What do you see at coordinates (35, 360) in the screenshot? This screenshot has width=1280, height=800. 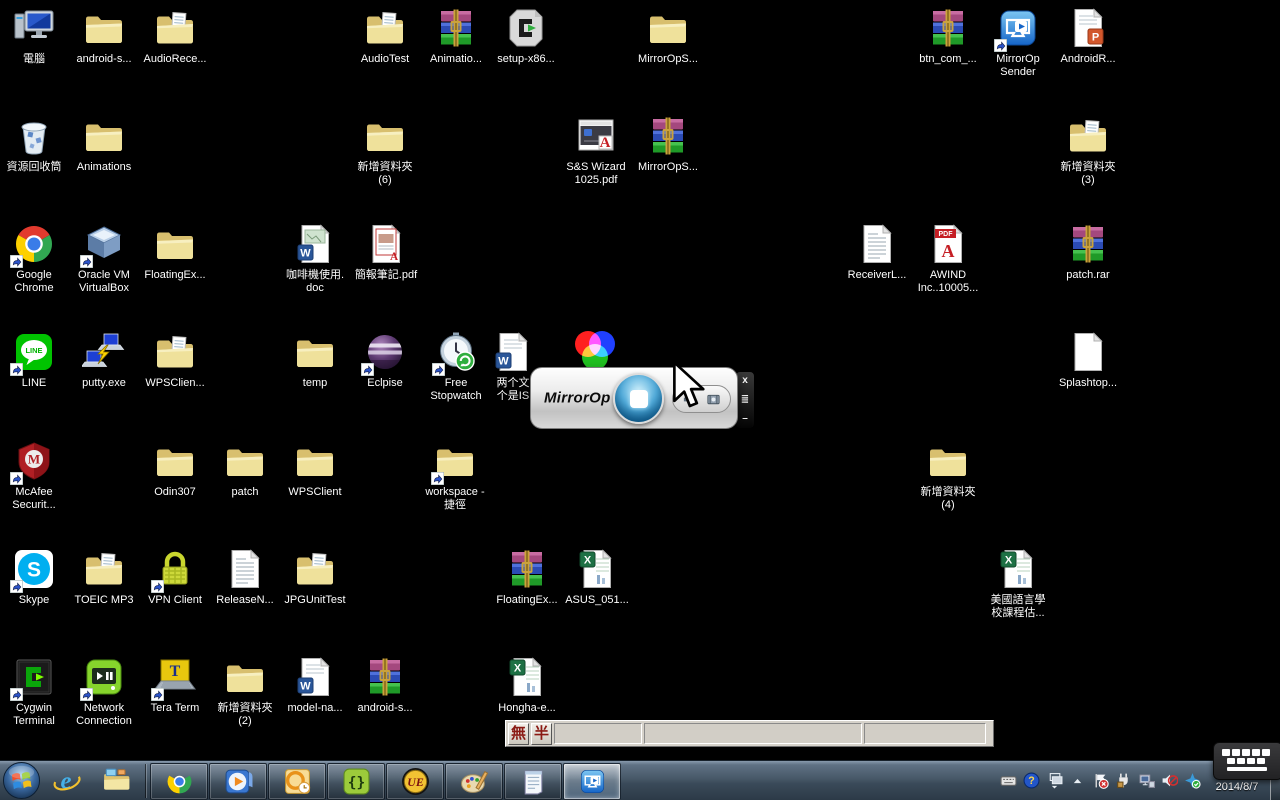 I see `desktop-icon-line: LINE LINE` at bounding box center [35, 360].